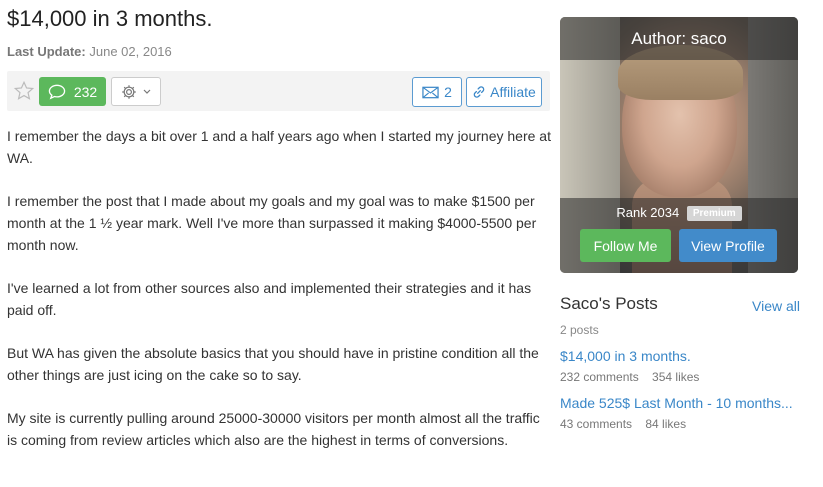 This screenshot has height=487, width=823. I want to click on author-header: Author: saco, so click(679, 38).